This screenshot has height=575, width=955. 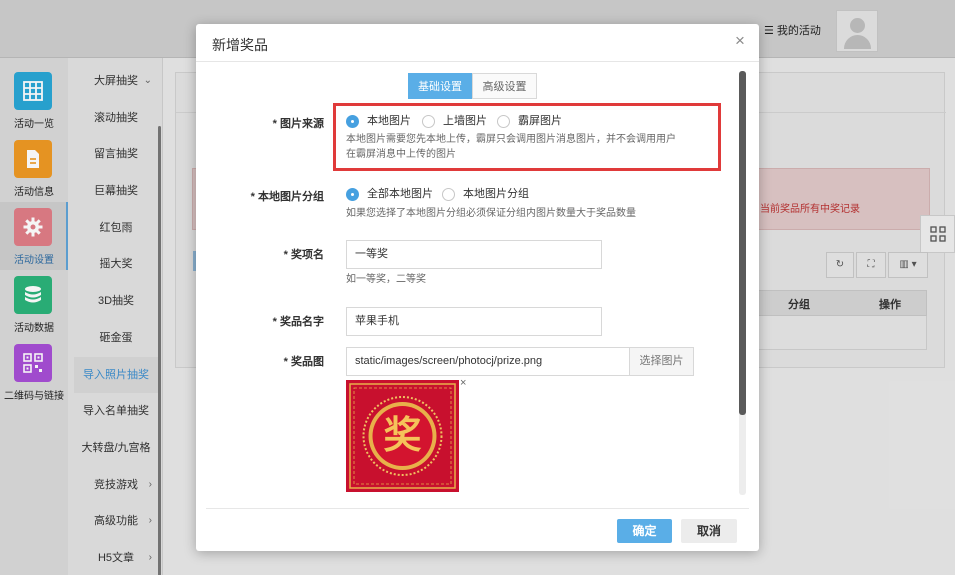 What do you see at coordinates (386, 279) in the screenshot?
I see `prize-level-help: 如一等奖，二等奖` at bounding box center [386, 279].